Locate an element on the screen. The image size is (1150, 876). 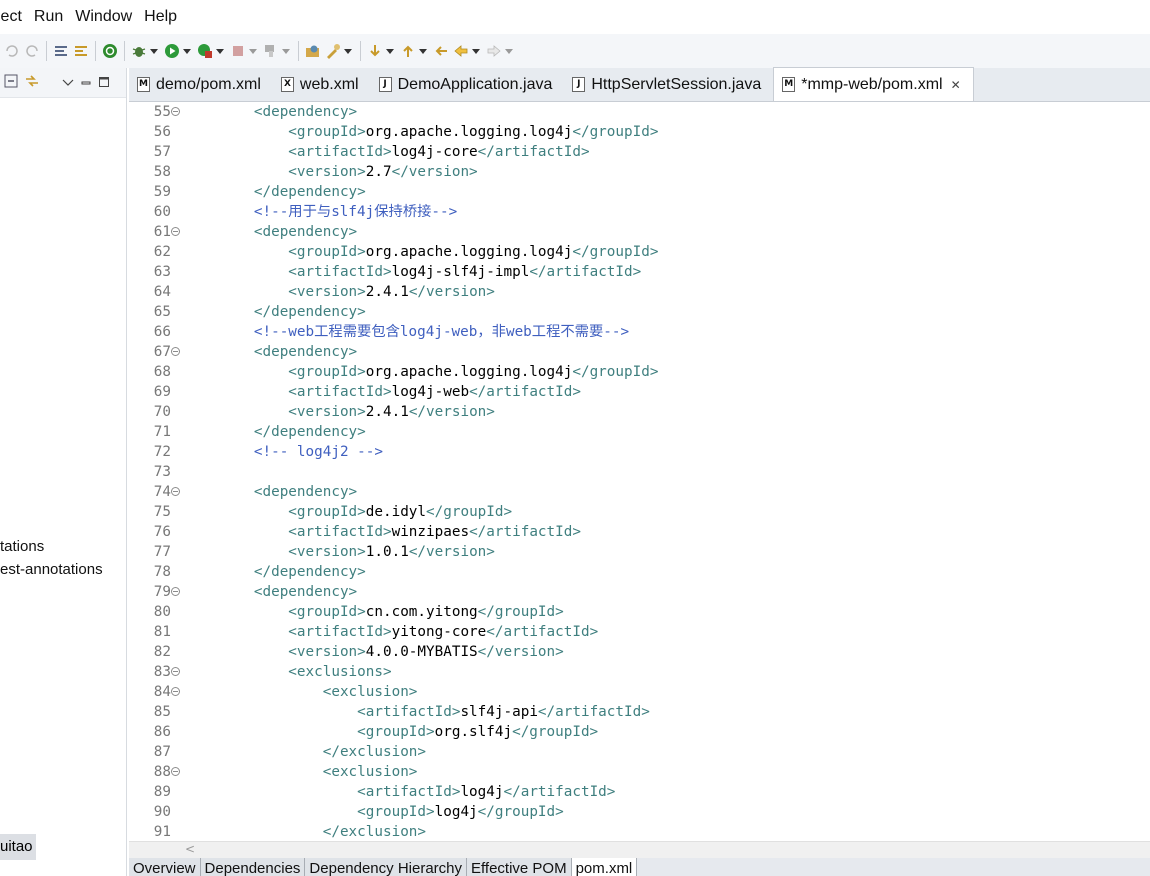
page-tab-effective-pom: Effective POM is located at coordinates (519, 867).